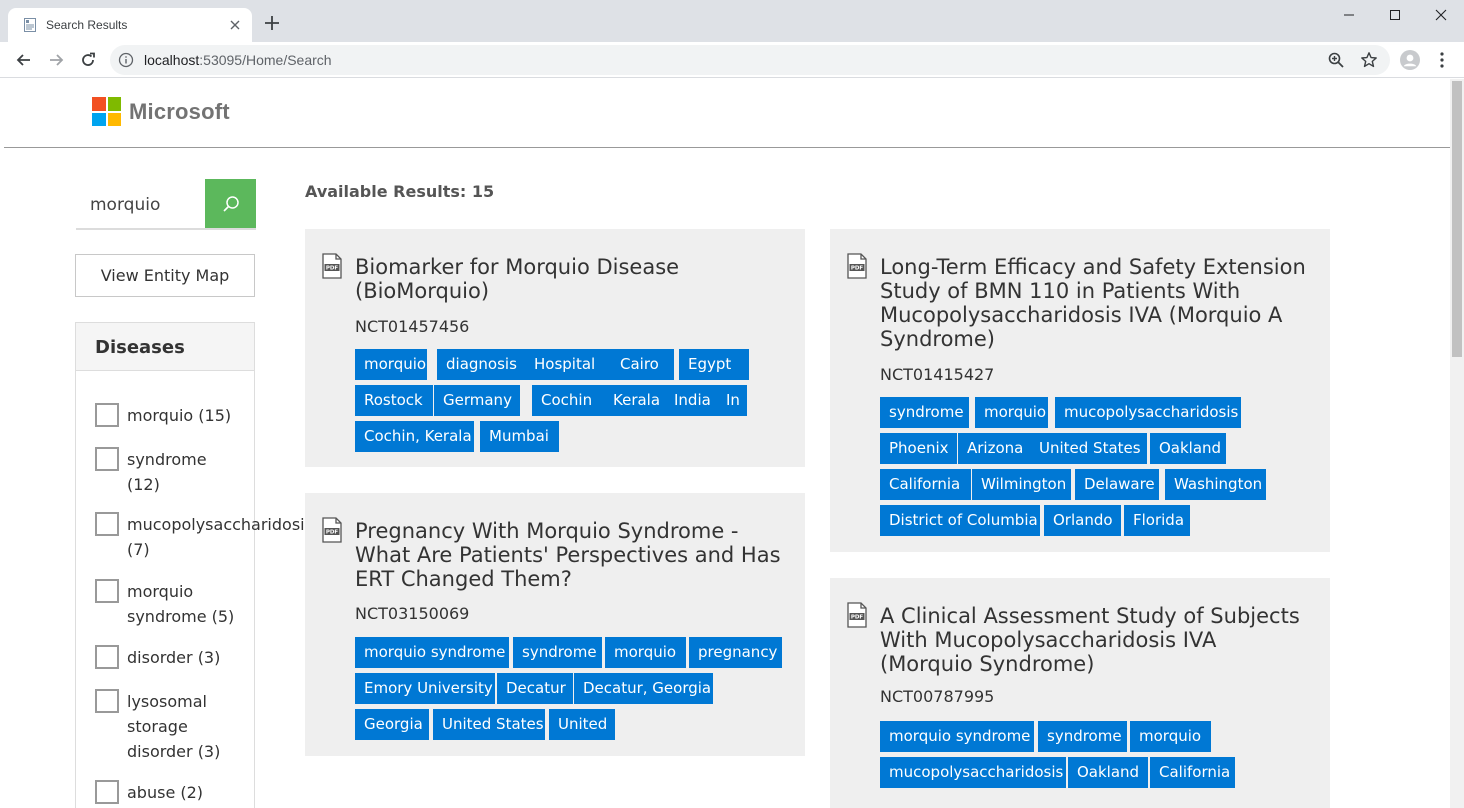 Image resolution: width=1464 pixels, height=808 pixels. I want to click on entity-tag: Germany, so click(477, 400).